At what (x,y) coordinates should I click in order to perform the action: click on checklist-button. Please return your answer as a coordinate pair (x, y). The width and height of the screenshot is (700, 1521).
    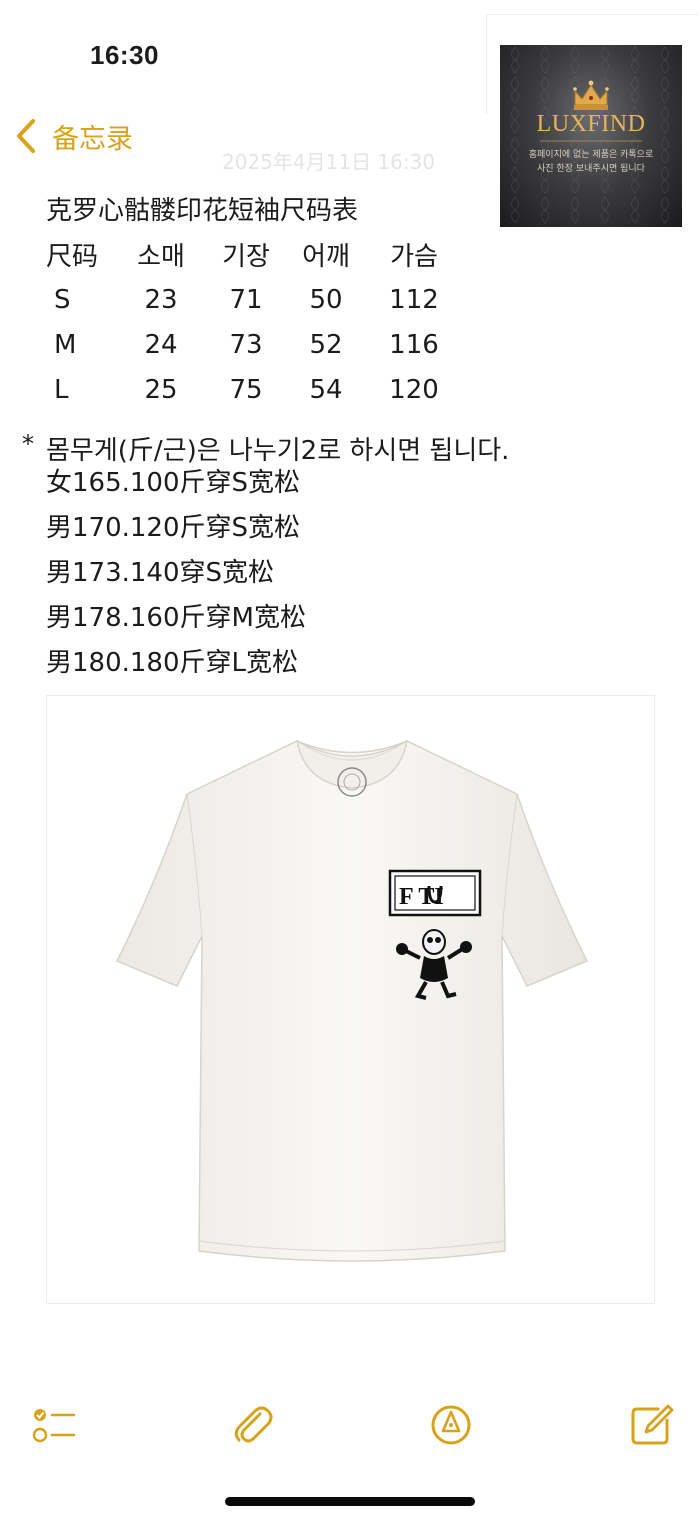
    Looking at the image, I should click on (53, 1425).